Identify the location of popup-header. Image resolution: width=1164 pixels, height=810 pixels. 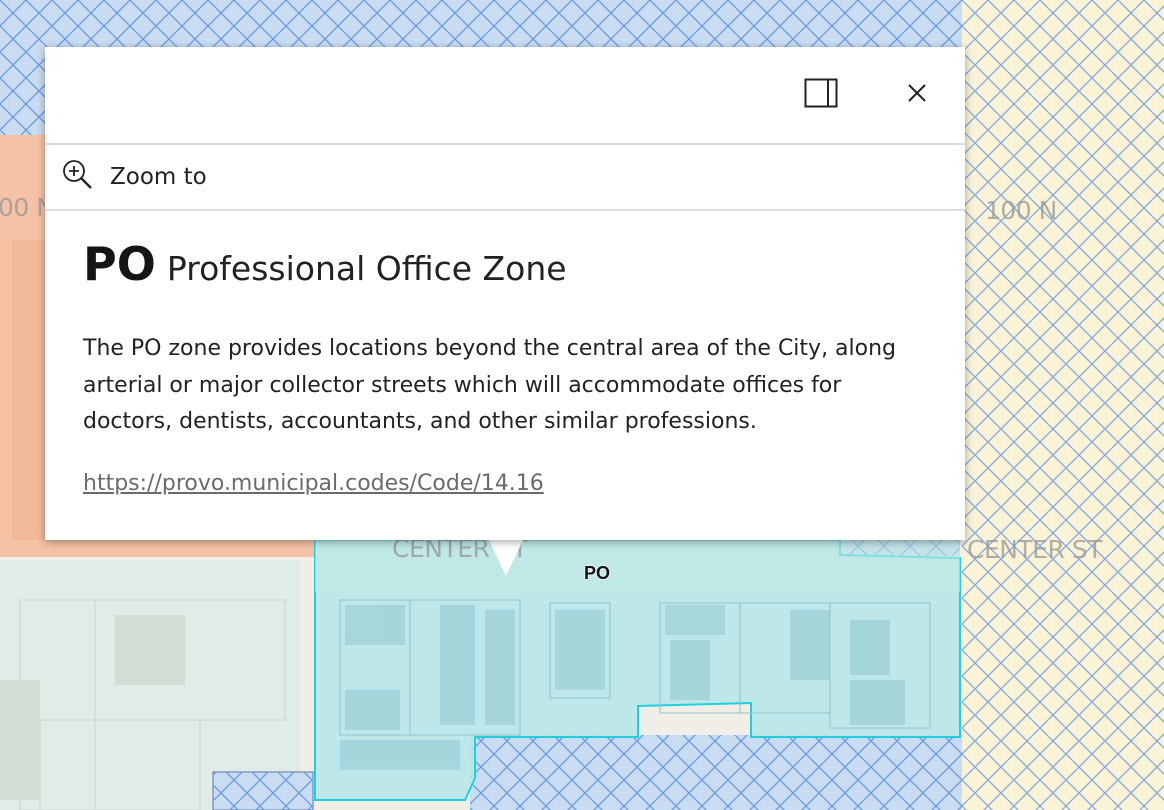
(505, 96).